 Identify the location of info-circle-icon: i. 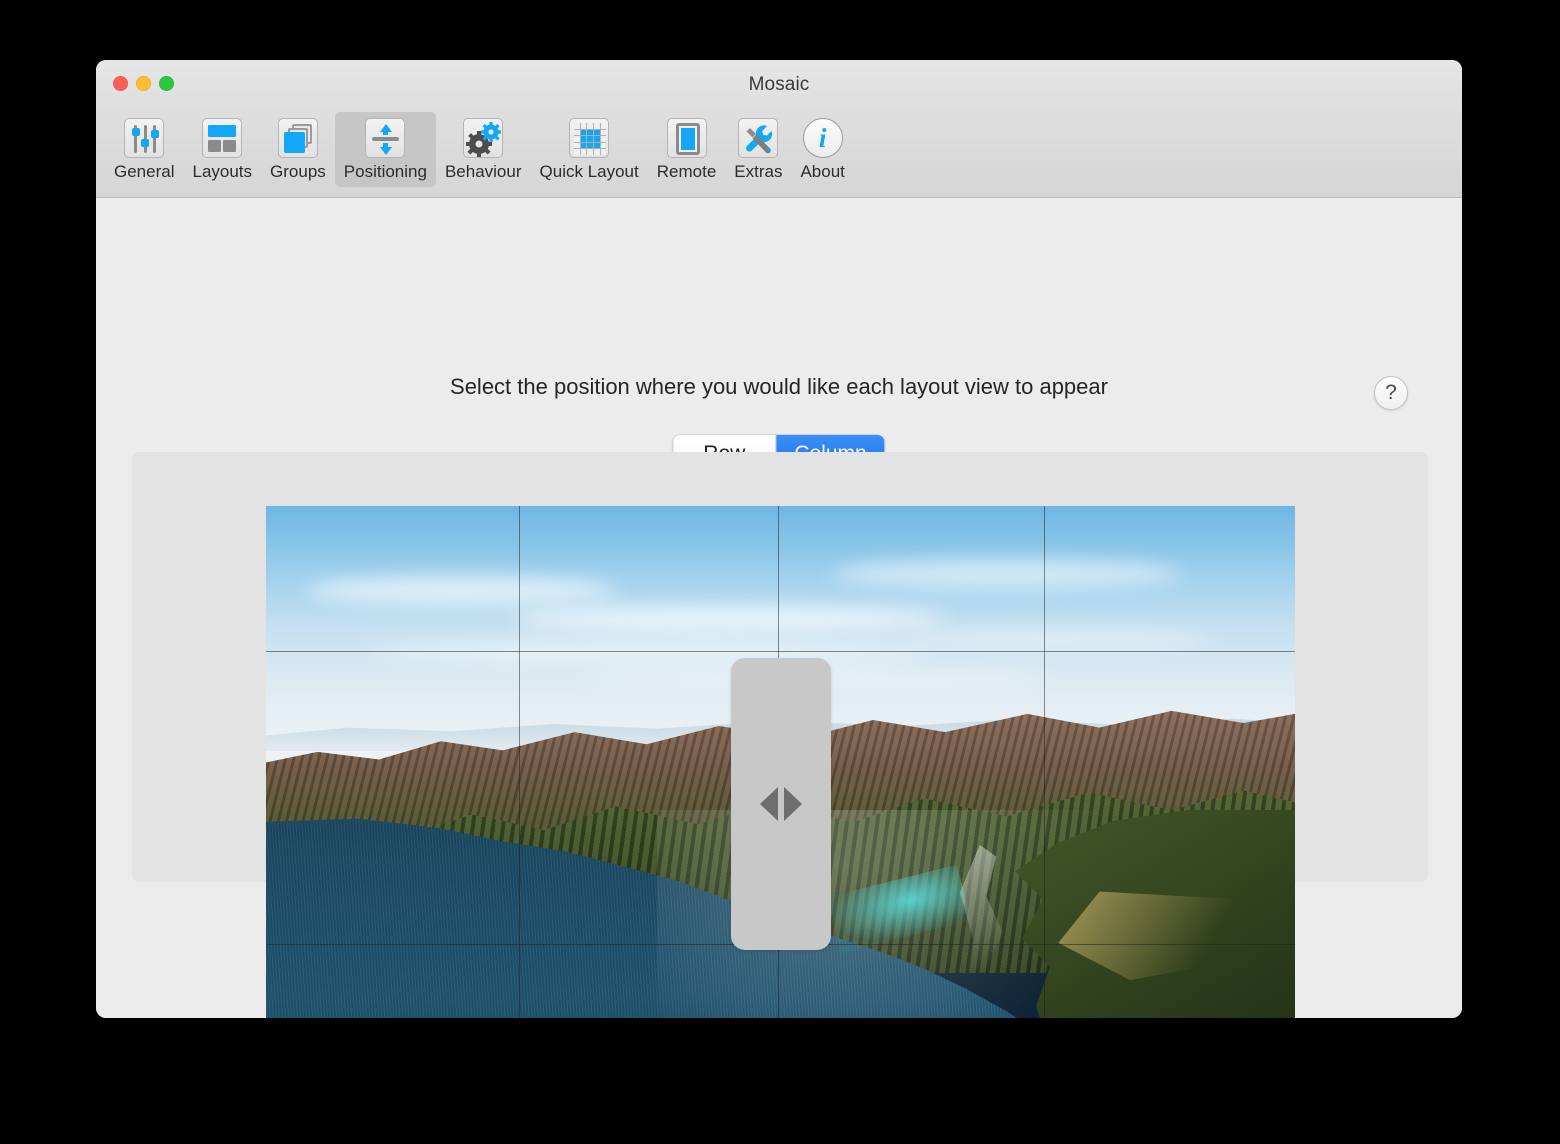
(823, 138).